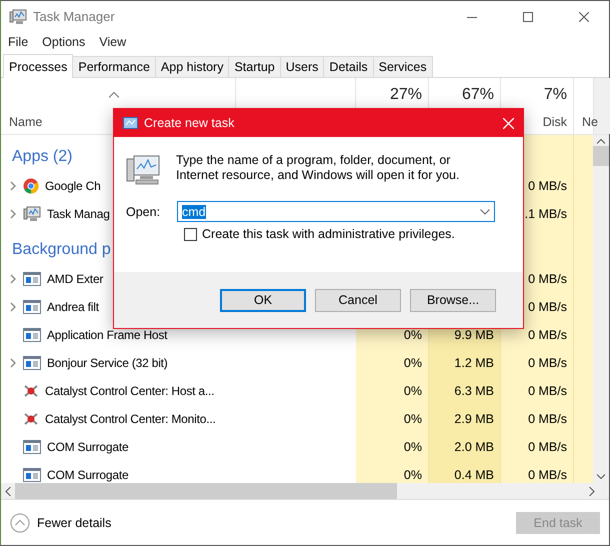 The width and height of the screenshot is (610, 546). I want to click on window-title: Task Manager, so click(74, 16).